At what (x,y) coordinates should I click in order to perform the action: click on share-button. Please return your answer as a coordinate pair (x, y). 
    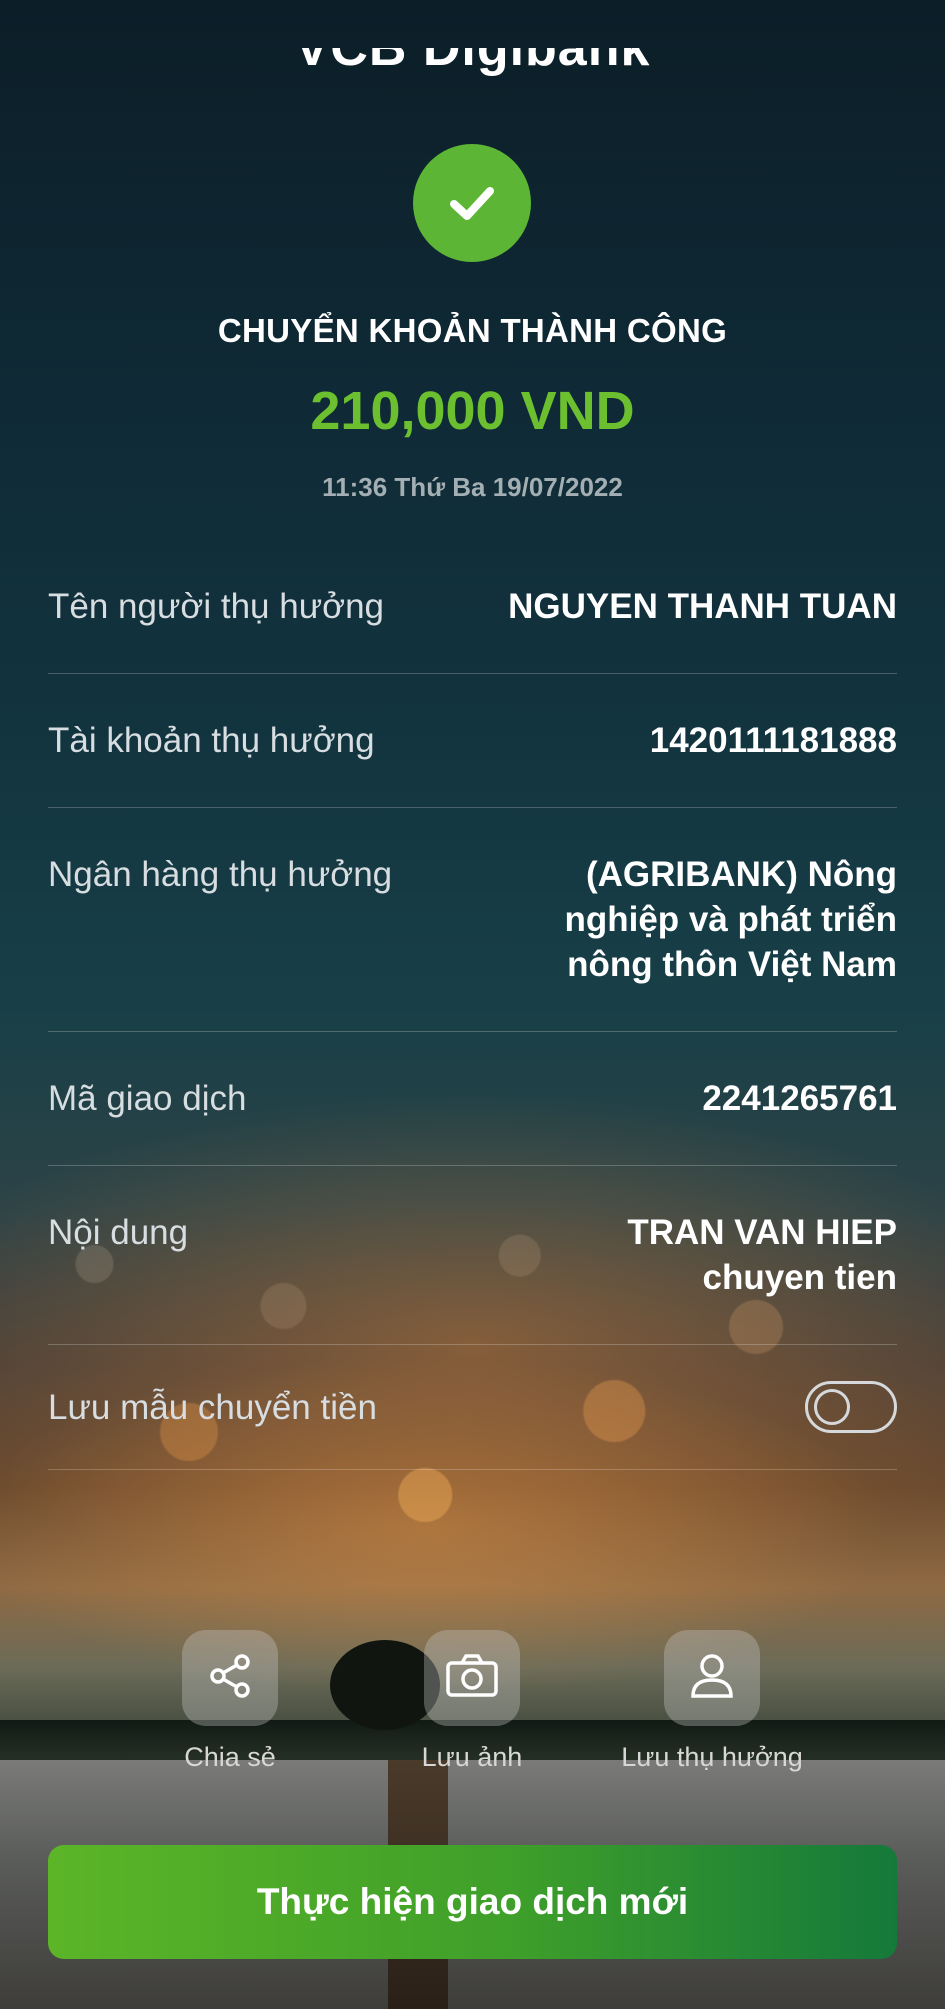
    Looking at the image, I should click on (230, 1678).